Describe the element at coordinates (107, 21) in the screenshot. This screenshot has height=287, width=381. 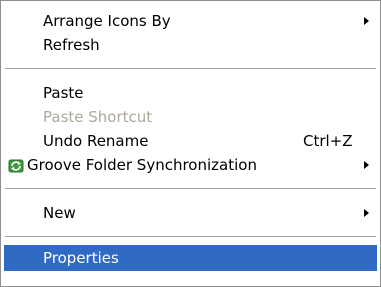
I see `menu-item-label: Arrange Icons By` at that location.